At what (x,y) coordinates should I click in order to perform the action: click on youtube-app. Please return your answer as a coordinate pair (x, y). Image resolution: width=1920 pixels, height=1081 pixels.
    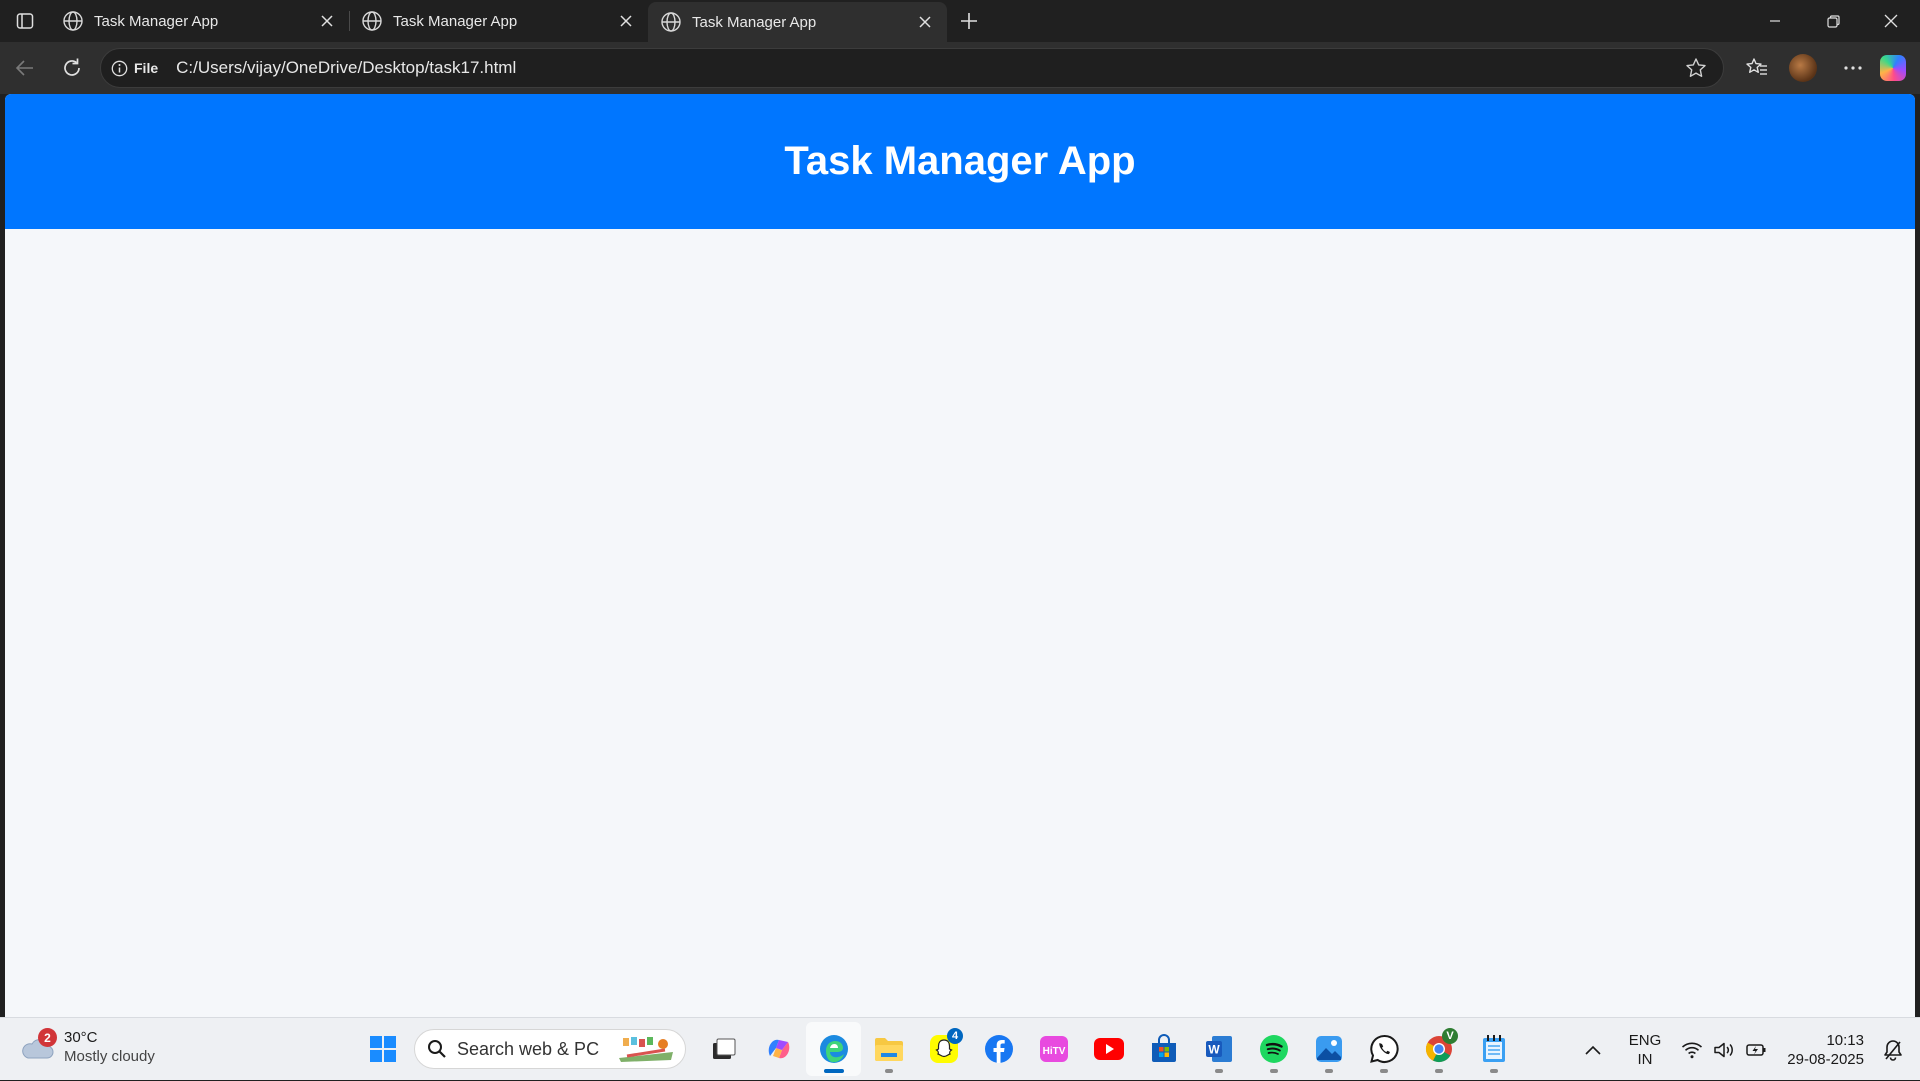
    Looking at the image, I should click on (1108, 1049).